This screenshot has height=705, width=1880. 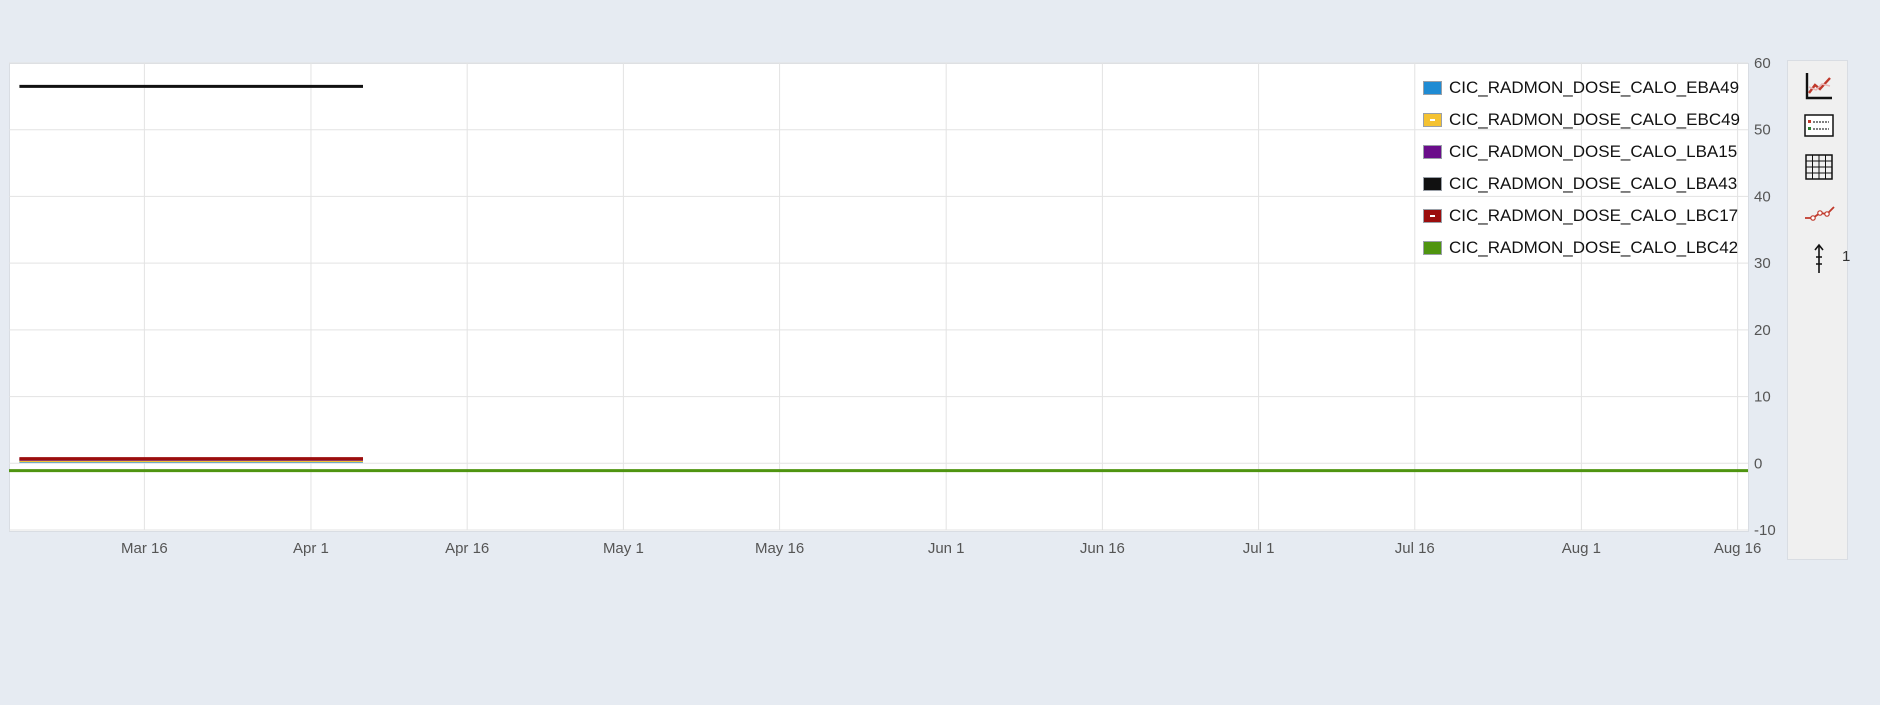 What do you see at coordinates (623, 548) in the screenshot?
I see `x-tick-label: May 1` at bounding box center [623, 548].